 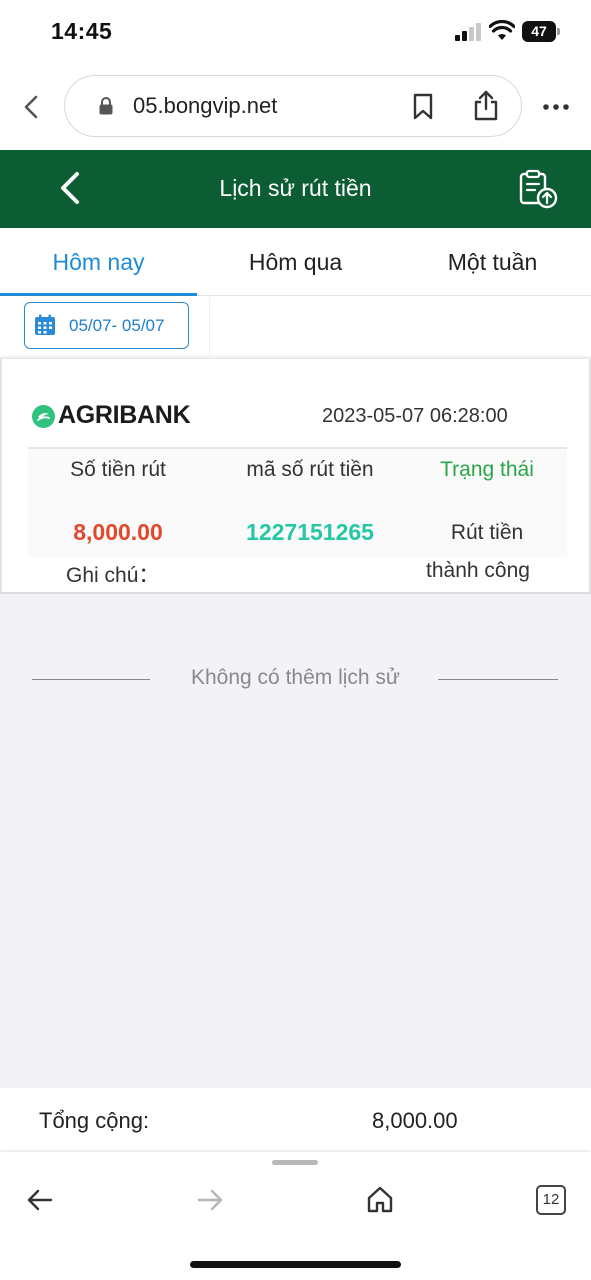 I want to click on more-options-icon, so click(x=556, y=107).